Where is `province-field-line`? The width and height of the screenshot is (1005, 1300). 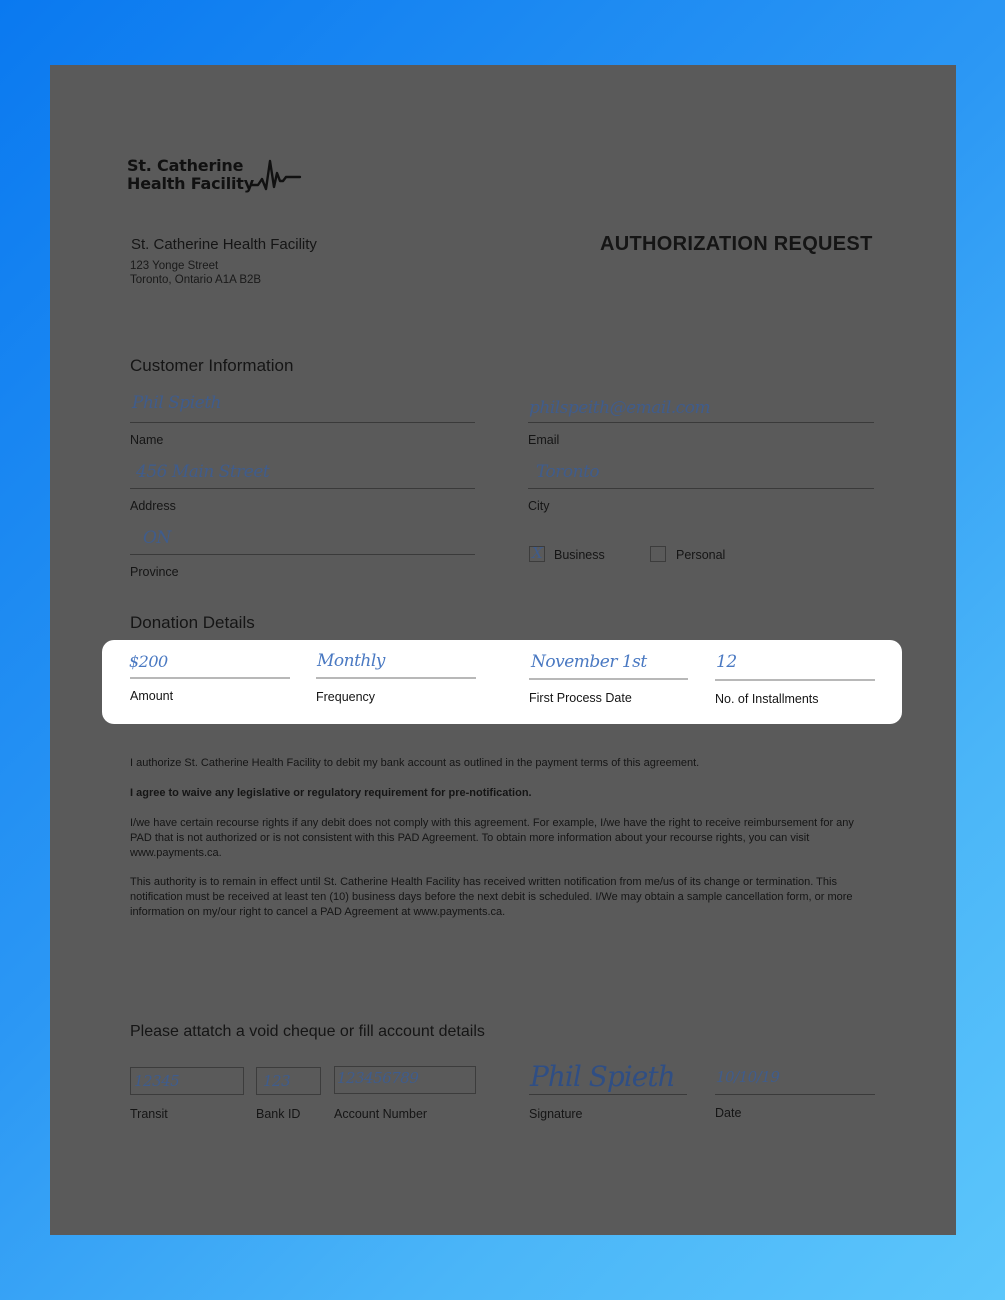 province-field-line is located at coordinates (302, 554).